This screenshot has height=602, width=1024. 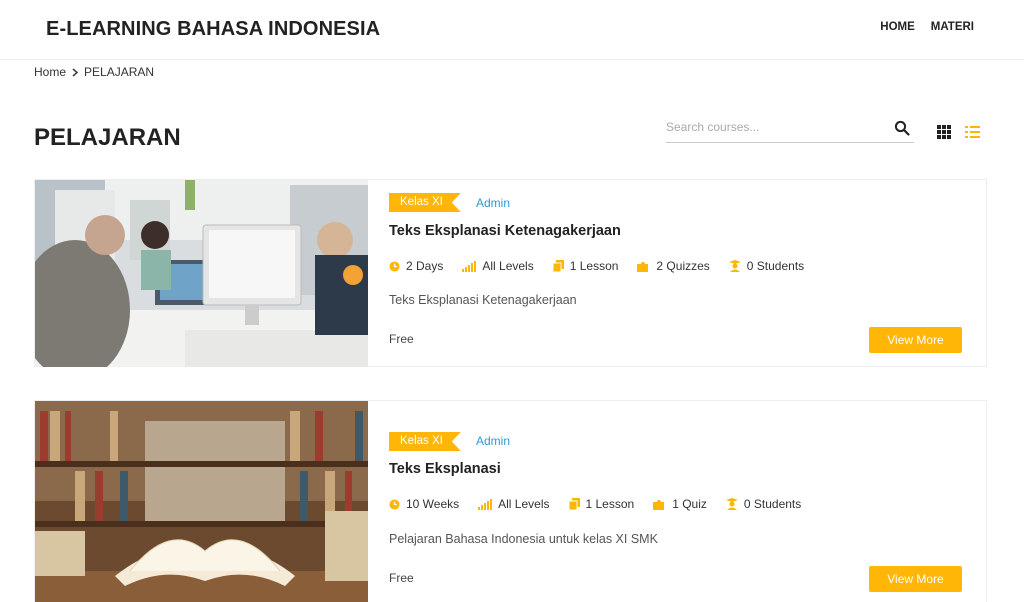 I want to click on duration-text: 10 Weeks, so click(x=433, y=504).